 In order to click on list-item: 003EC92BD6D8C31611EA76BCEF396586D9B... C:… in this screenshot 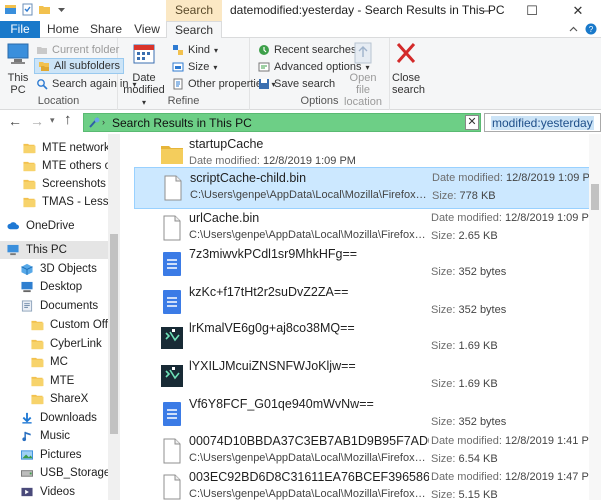, I will do `click(366, 483)`.